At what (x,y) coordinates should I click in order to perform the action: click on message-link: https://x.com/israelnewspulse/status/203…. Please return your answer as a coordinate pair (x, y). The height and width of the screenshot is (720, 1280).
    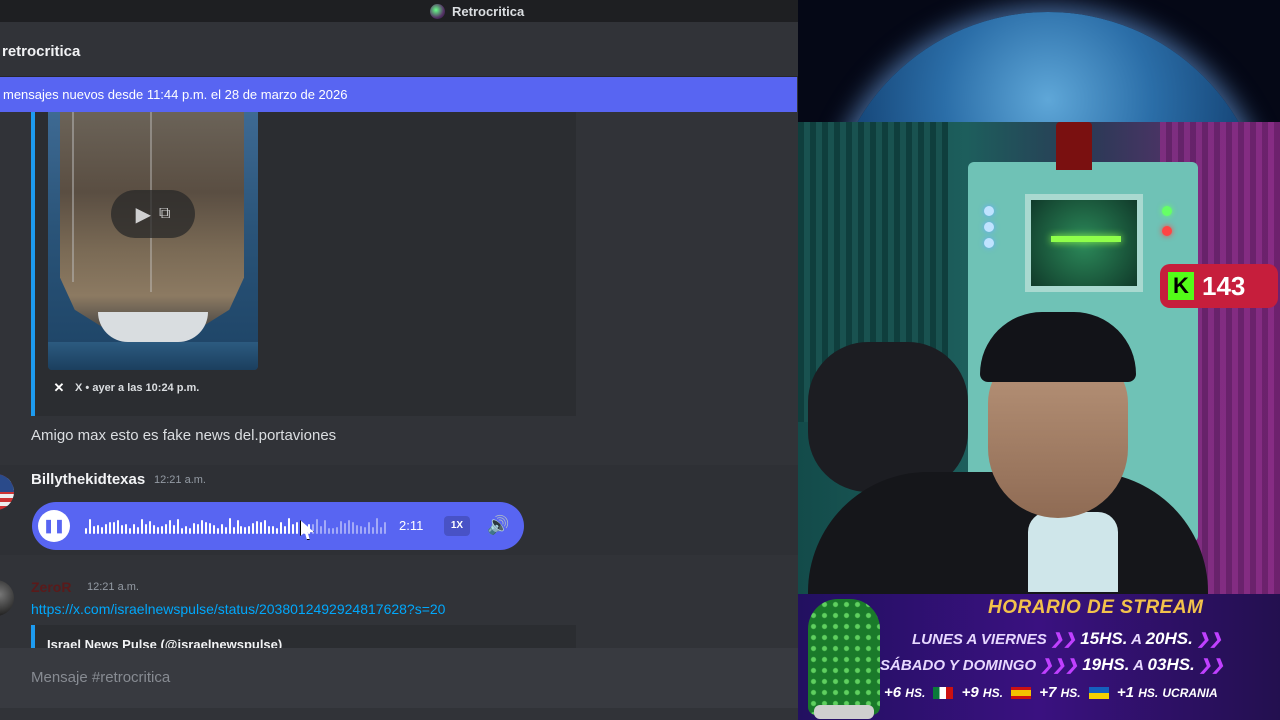
    Looking at the image, I should click on (238, 609).